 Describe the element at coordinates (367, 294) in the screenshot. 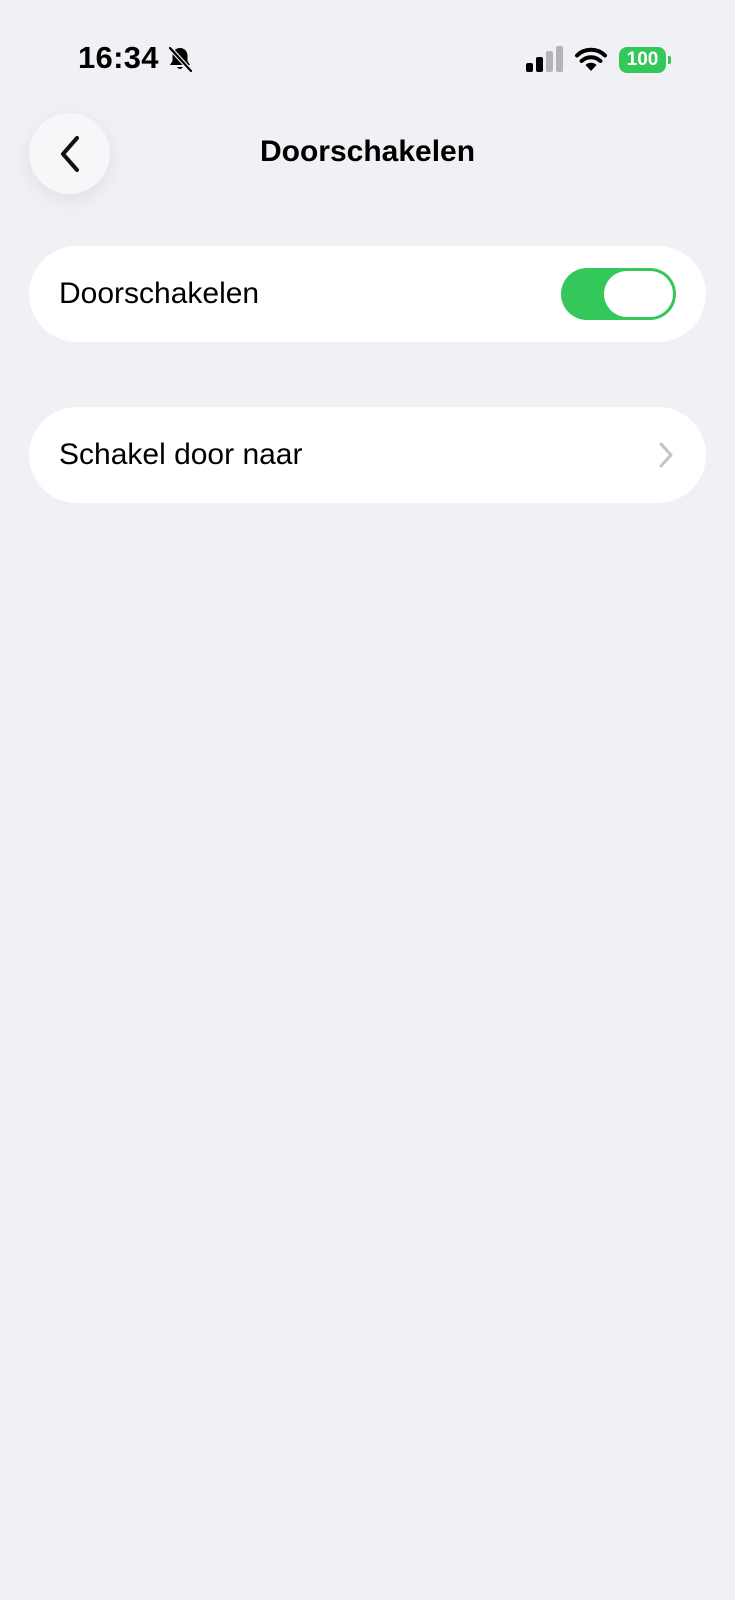

I see `forwarding-toggle-row: Doorschakelen` at that location.